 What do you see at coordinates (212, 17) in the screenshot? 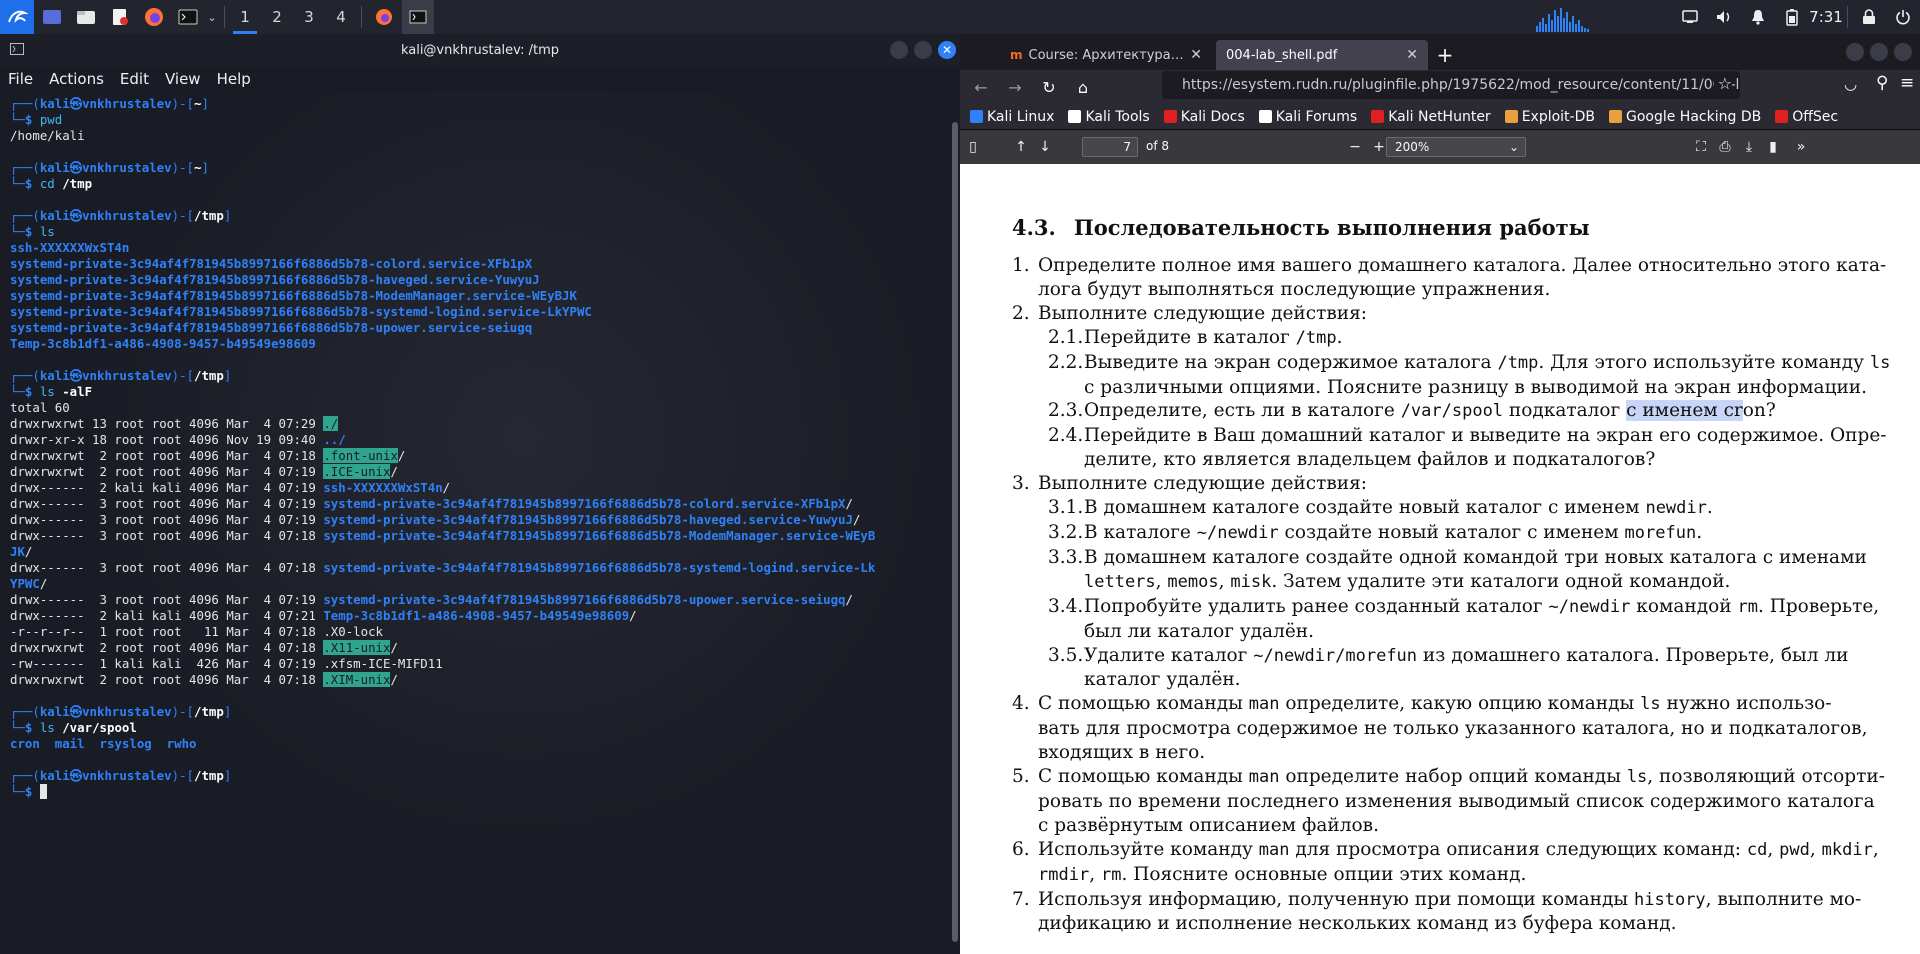
I see `launcher-dropdown-chevron-icon: ⌄` at bounding box center [212, 17].